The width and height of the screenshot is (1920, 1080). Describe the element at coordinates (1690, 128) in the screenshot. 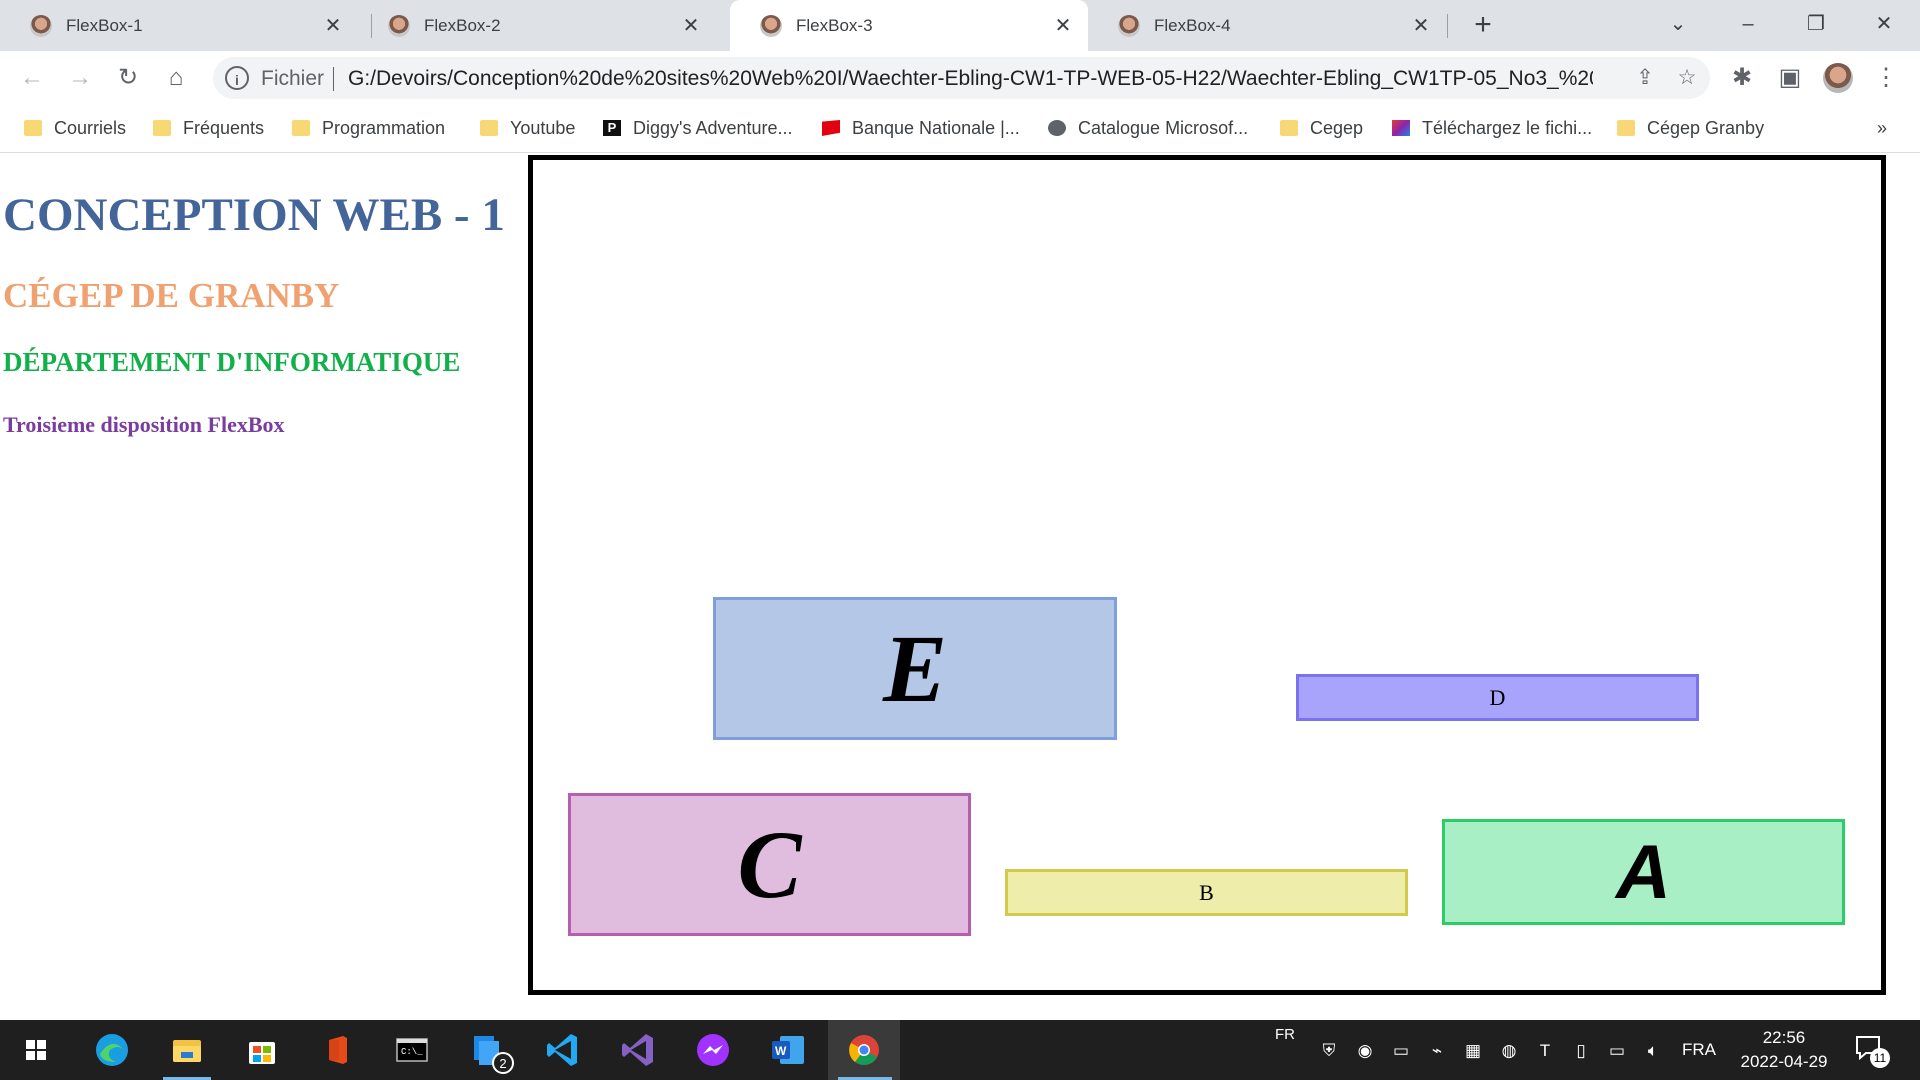

I see `bookmark-cegep-granby: Cégep Granby` at that location.